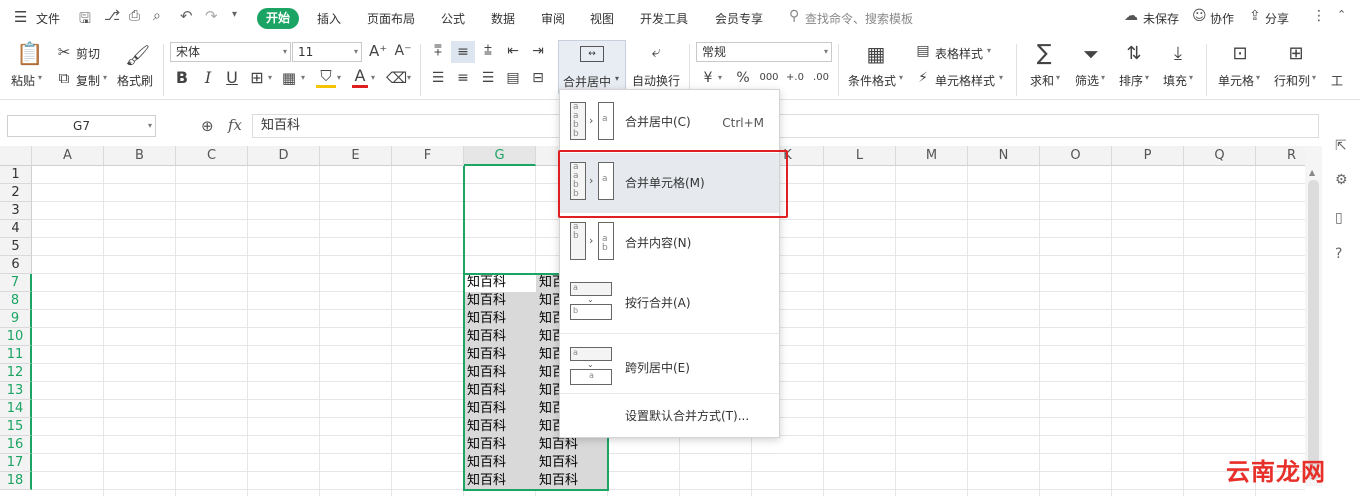 The image size is (1360, 496). Describe the element at coordinates (1004, 156) in the screenshot. I see `column-header-n: N` at that location.